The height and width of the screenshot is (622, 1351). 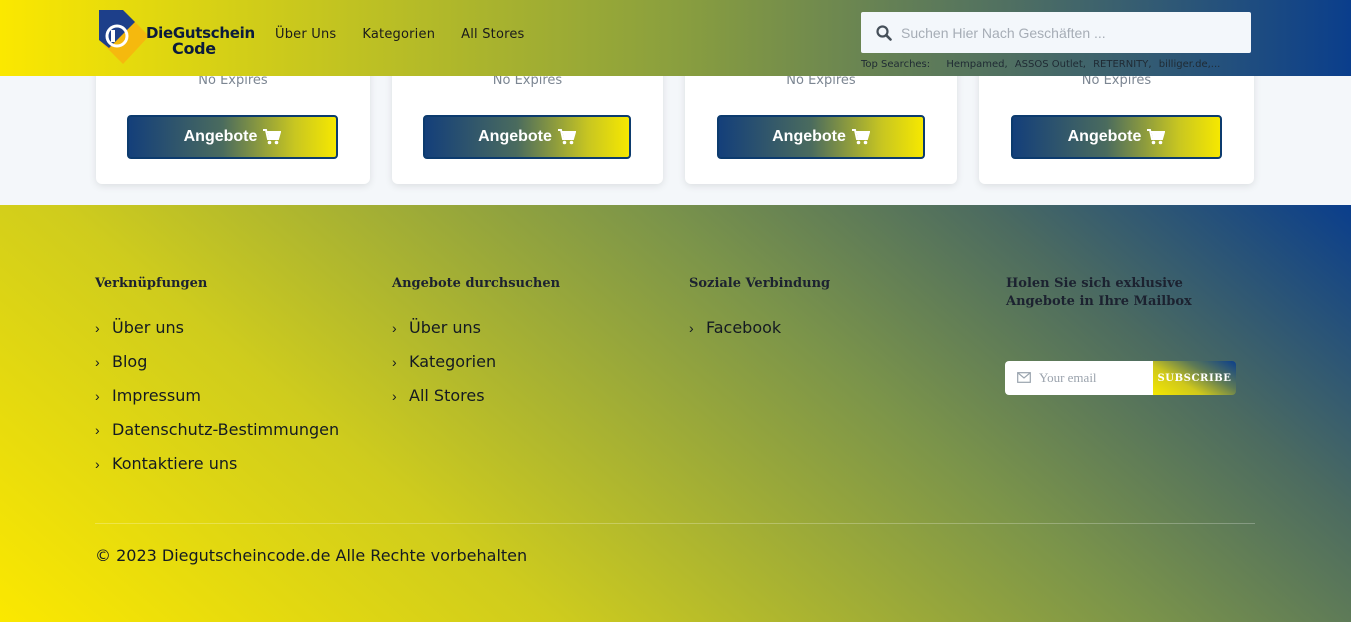 I want to click on site-logo: DieGutschein Code, so click(x=176, y=37).